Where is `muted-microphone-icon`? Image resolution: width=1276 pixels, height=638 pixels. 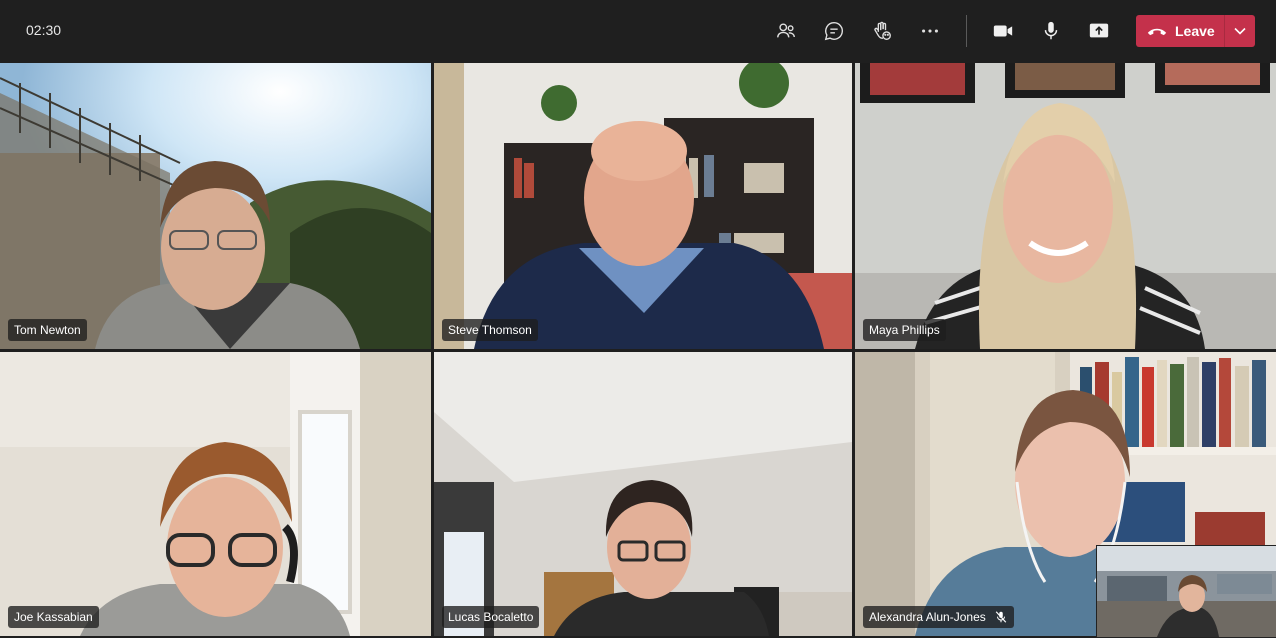 muted-microphone-icon is located at coordinates (1001, 617).